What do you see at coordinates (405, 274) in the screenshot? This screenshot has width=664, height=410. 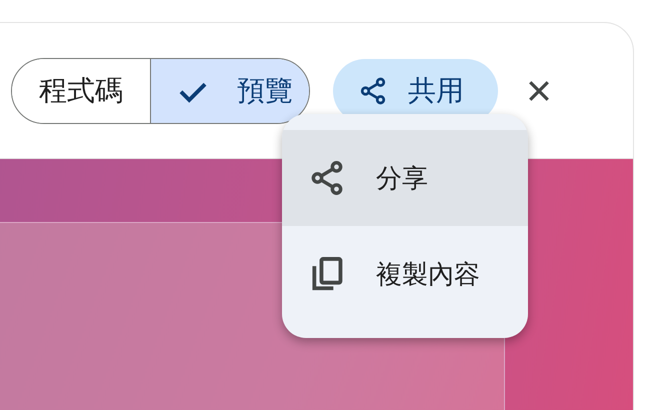 I see `menu-item: 複製內容` at bounding box center [405, 274].